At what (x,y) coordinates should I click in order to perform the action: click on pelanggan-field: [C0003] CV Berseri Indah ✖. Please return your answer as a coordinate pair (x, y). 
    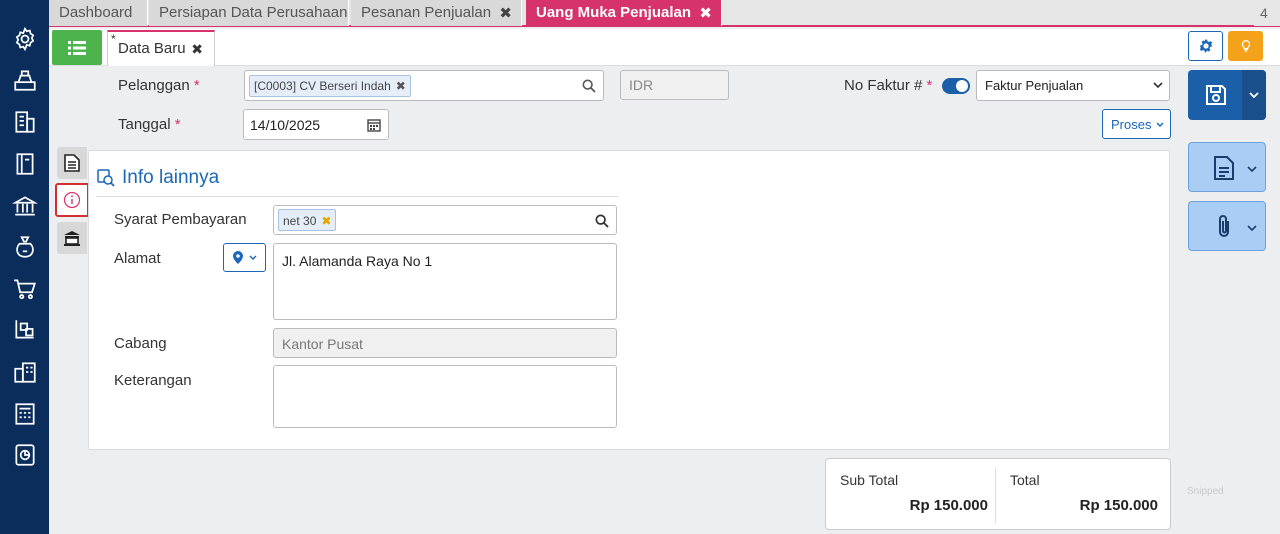
    Looking at the image, I should click on (424, 85).